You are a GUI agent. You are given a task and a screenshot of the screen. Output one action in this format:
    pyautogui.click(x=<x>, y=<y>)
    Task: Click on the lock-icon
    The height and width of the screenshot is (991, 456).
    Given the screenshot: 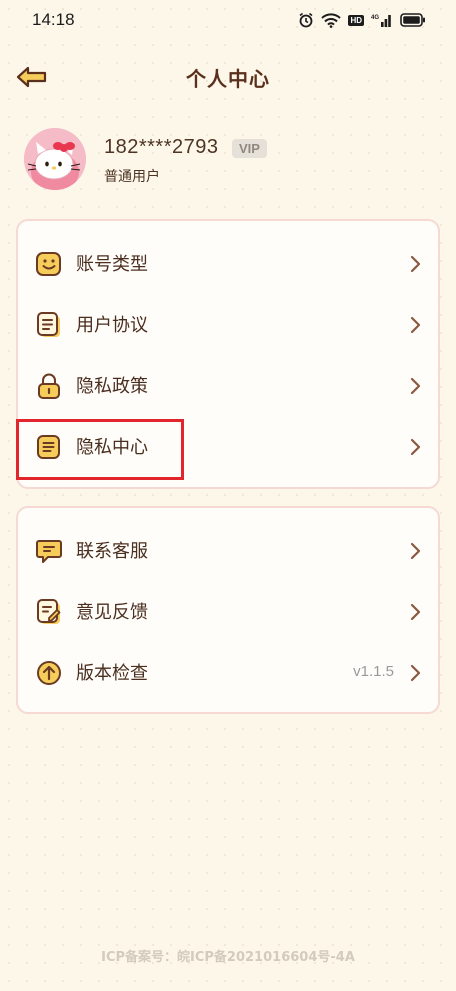 What is the action you would take?
    pyautogui.click(x=49, y=386)
    